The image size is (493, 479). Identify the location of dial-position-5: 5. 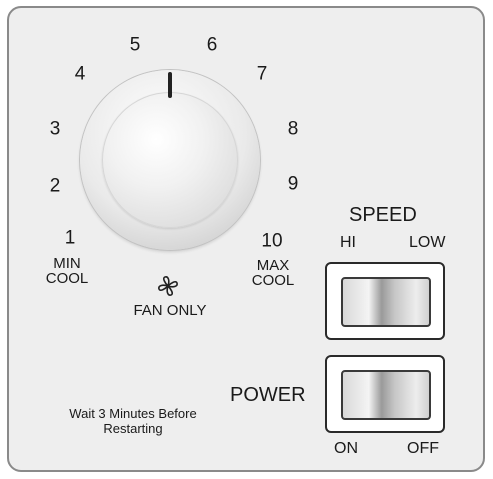
(135, 45).